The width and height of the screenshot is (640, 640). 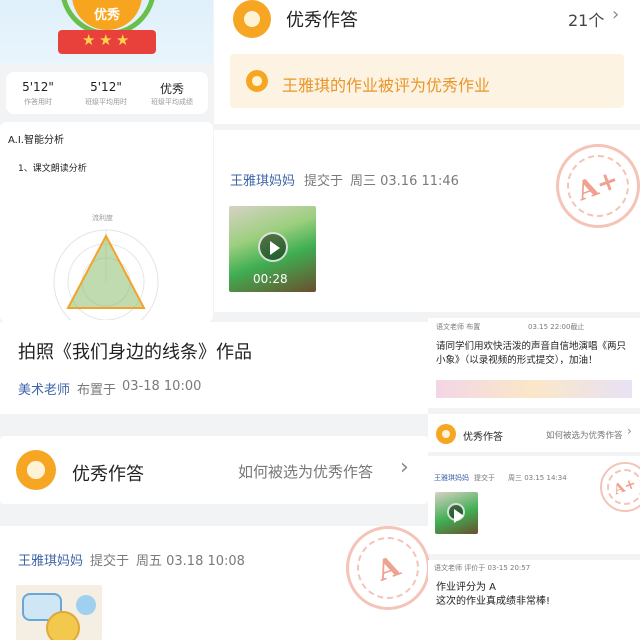 I want to click on excellent-notice-text: 王雅琪的作业被评为优秀作业, so click(x=386, y=85).